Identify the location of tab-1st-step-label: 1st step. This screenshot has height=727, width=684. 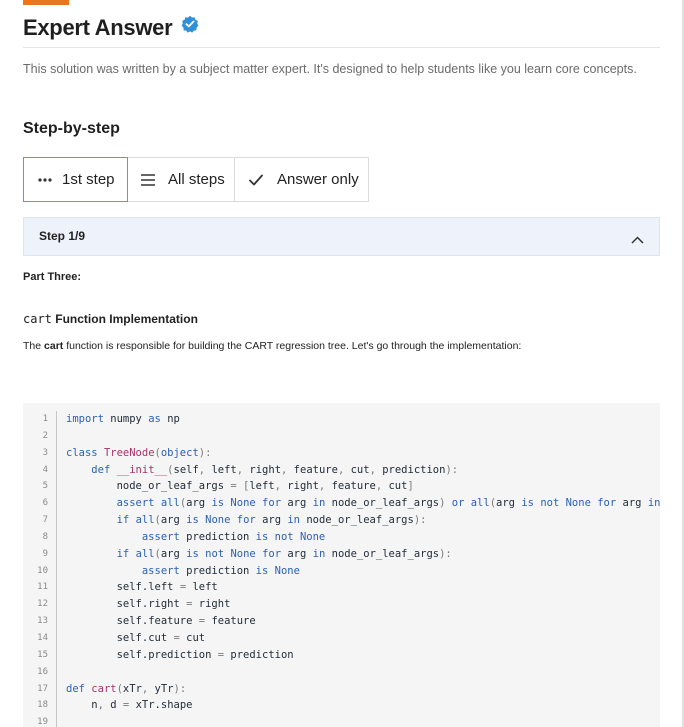
(88, 179).